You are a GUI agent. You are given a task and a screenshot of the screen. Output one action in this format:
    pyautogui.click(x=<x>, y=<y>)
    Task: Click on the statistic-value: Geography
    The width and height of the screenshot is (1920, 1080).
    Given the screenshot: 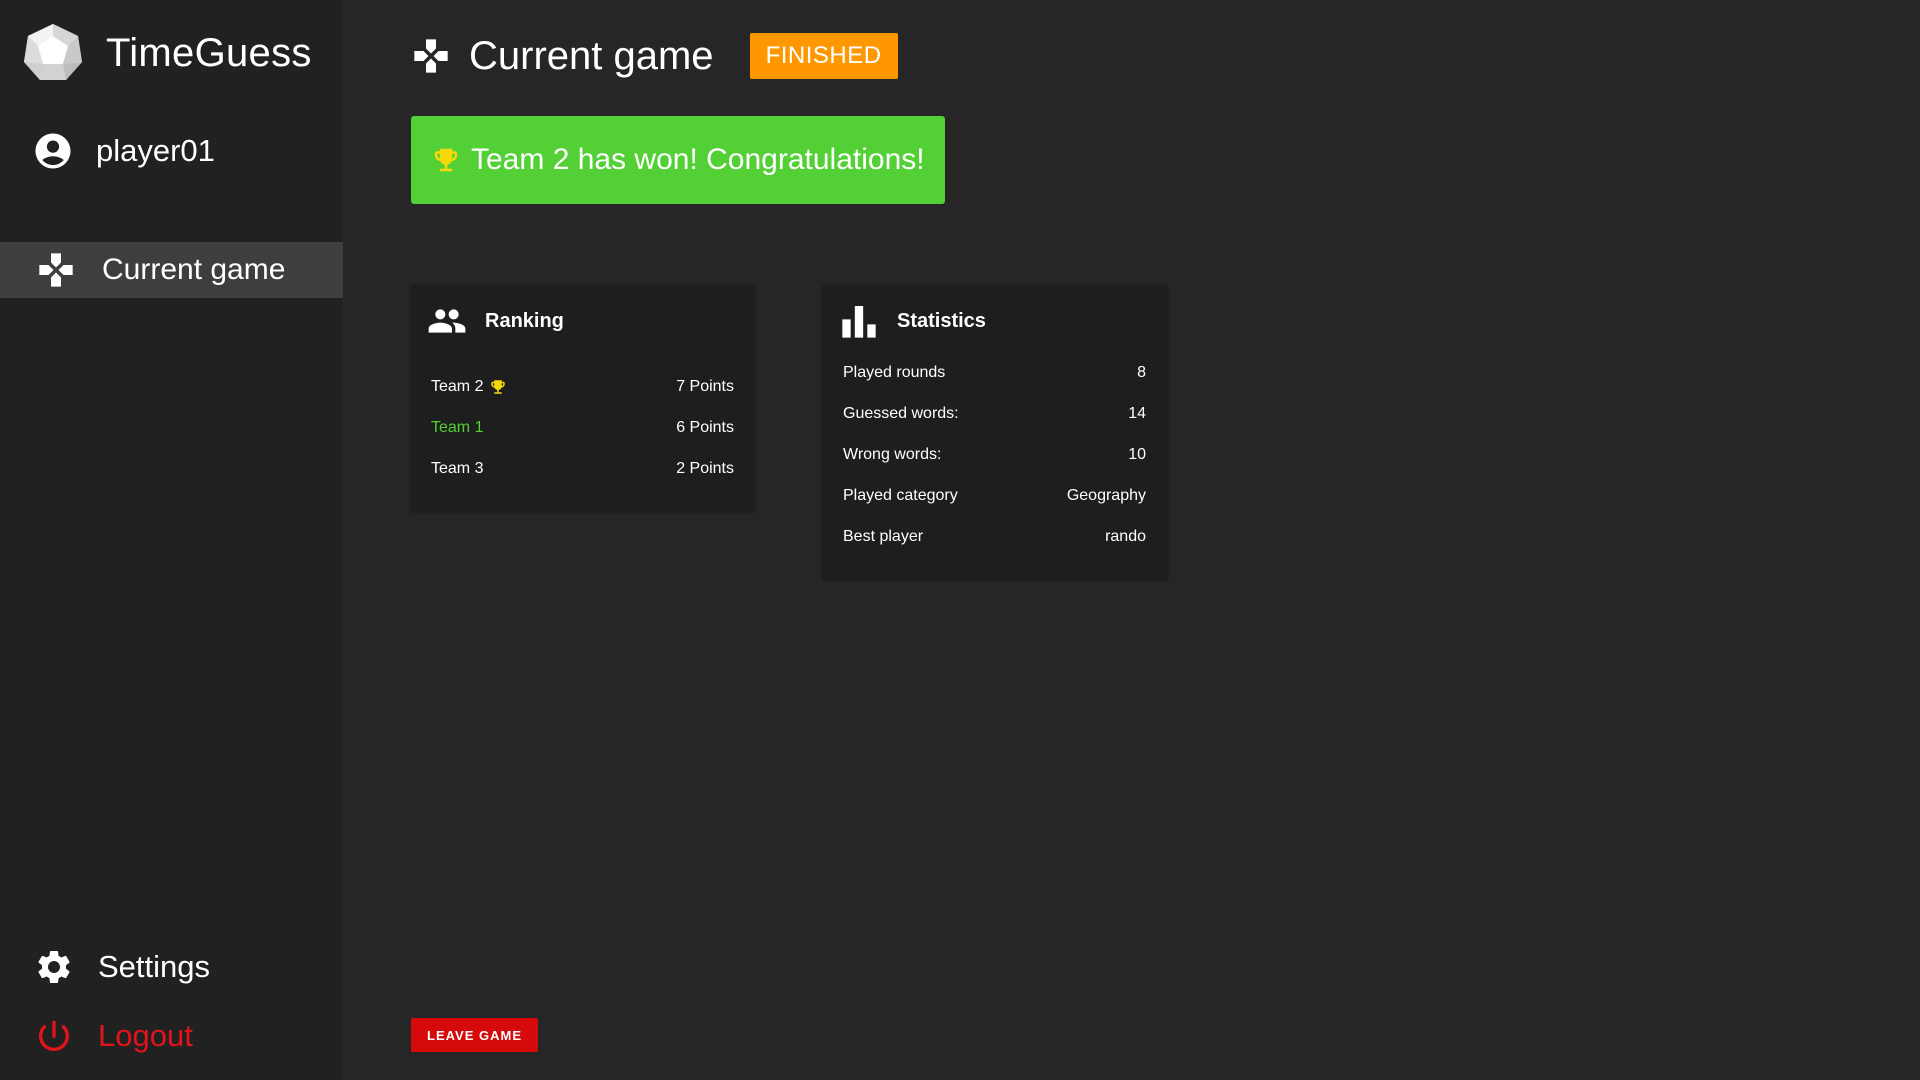 What is the action you would take?
    pyautogui.click(x=1106, y=495)
    